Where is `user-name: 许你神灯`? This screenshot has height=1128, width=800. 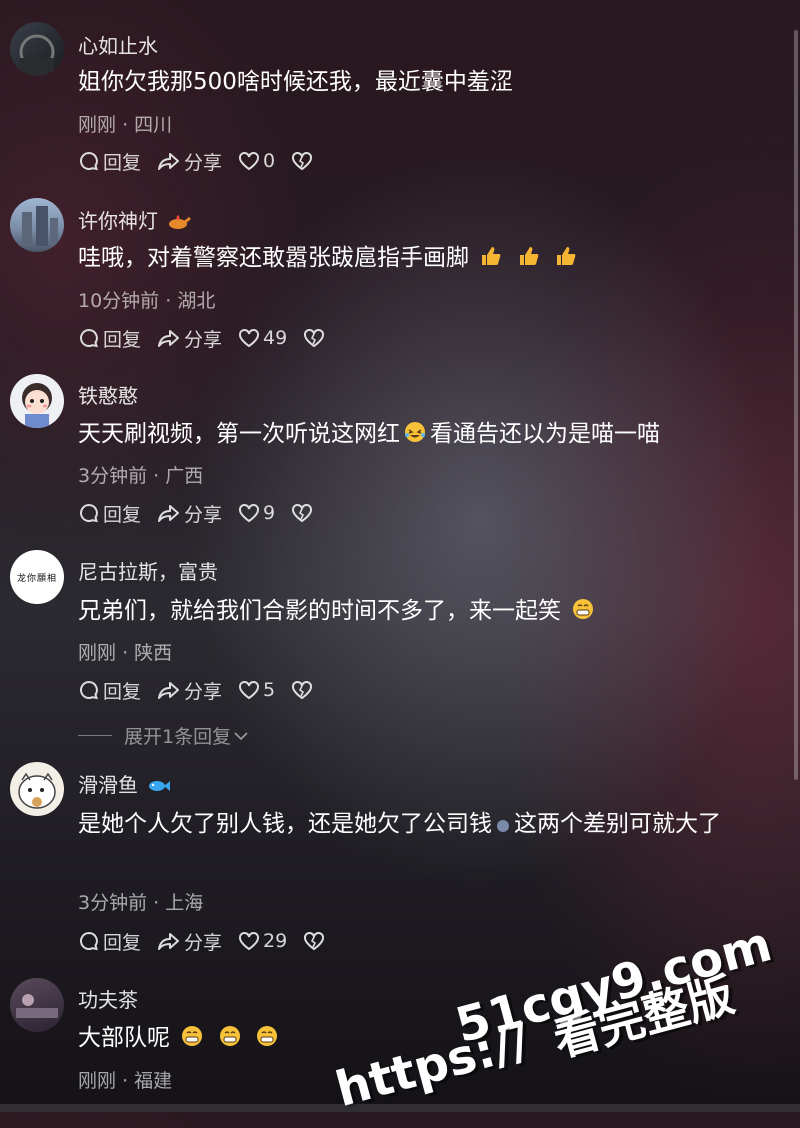
user-name: 许你神灯 is located at coordinates (136, 219).